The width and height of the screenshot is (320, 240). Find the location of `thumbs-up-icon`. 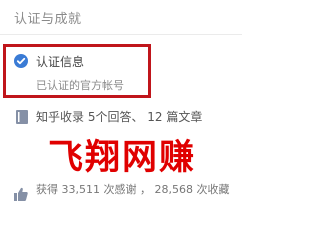

thumbs-up-icon is located at coordinates (21, 194).